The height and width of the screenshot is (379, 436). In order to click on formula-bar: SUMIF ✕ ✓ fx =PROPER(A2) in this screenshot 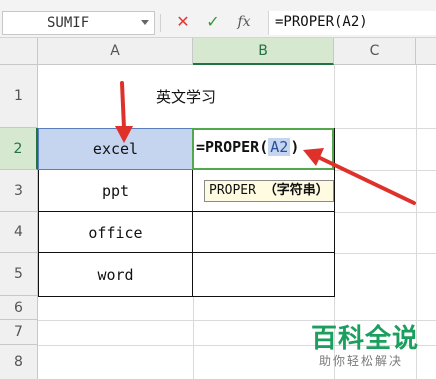, I will do `click(218, 23)`.